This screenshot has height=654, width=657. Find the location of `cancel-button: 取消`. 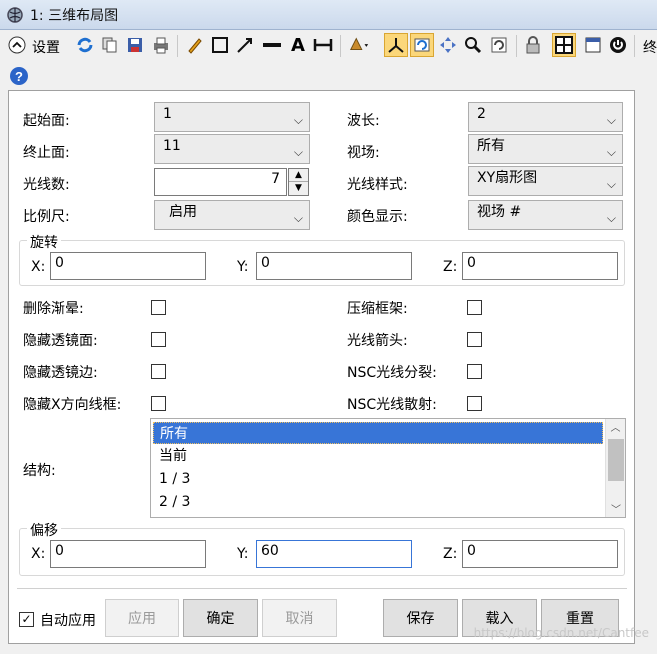

cancel-button: 取消 is located at coordinates (299, 618).